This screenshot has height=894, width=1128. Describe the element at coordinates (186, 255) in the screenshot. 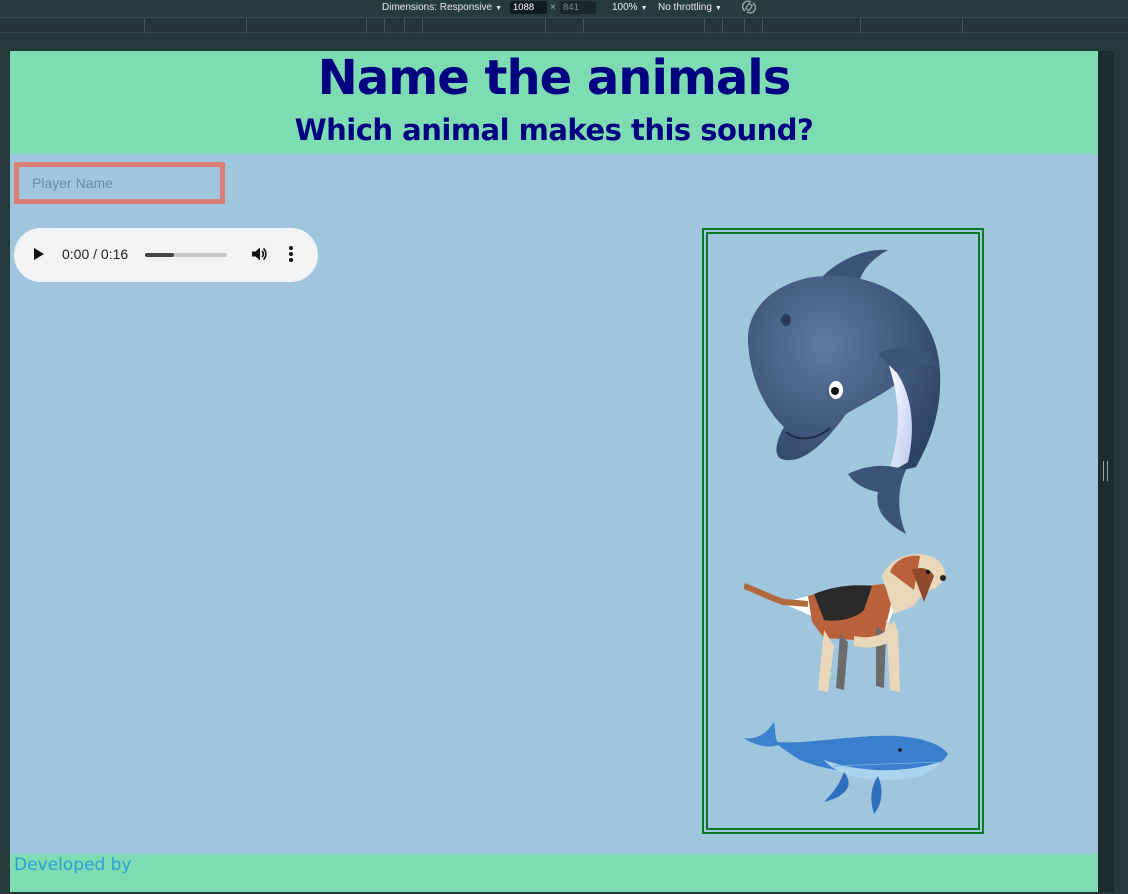

I see `audio-seek-bar` at that location.